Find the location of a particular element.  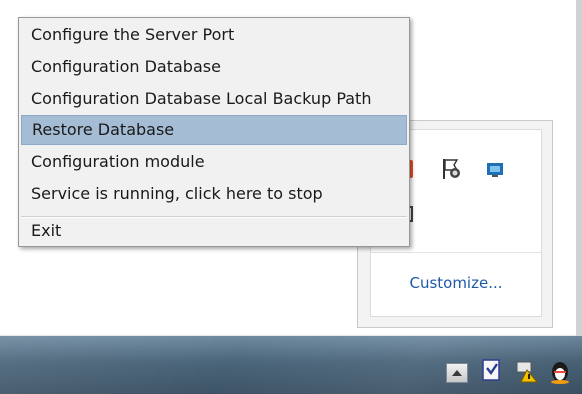

network-warning-icon is located at coordinates (527, 371).